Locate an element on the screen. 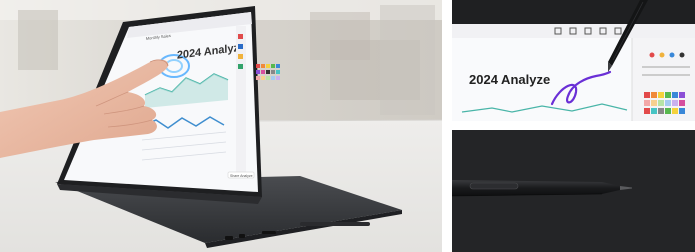 The height and width of the screenshot is (252, 695). stylus-side-button is located at coordinates (494, 186).